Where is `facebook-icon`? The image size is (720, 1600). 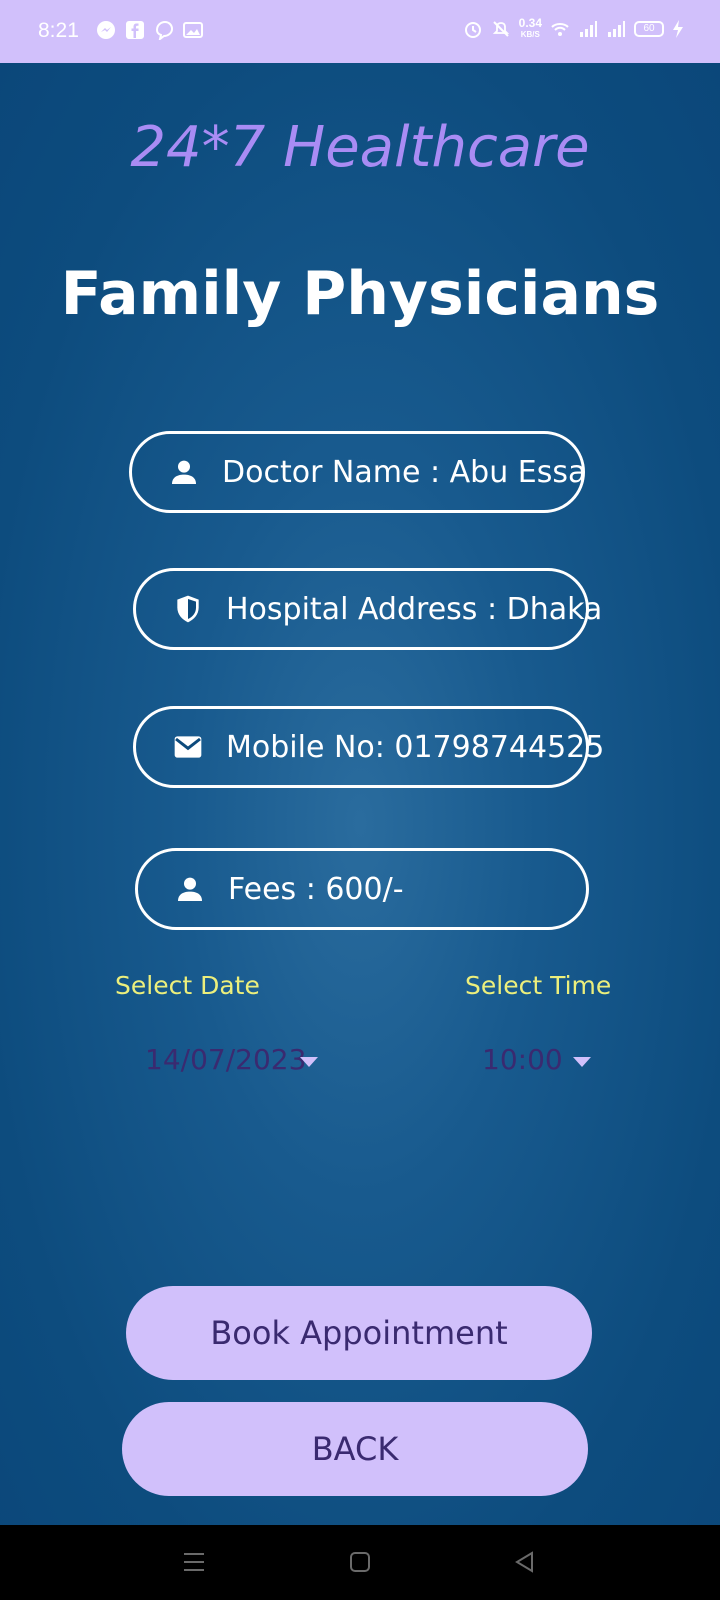
facebook-icon is located at coordinates (135, 30).